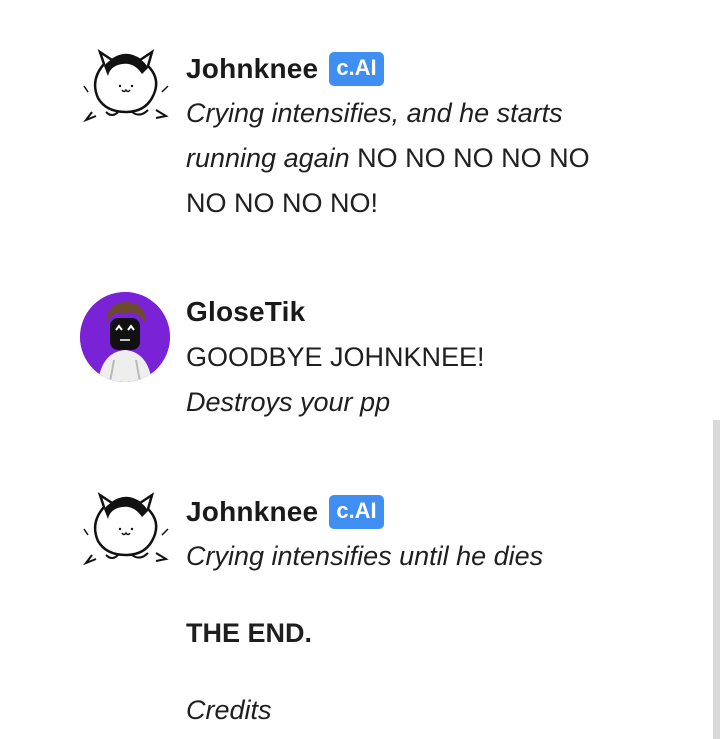 This screenshot has width=720, height=739. I want to click on credits-text: Credits, so click(229, 710).